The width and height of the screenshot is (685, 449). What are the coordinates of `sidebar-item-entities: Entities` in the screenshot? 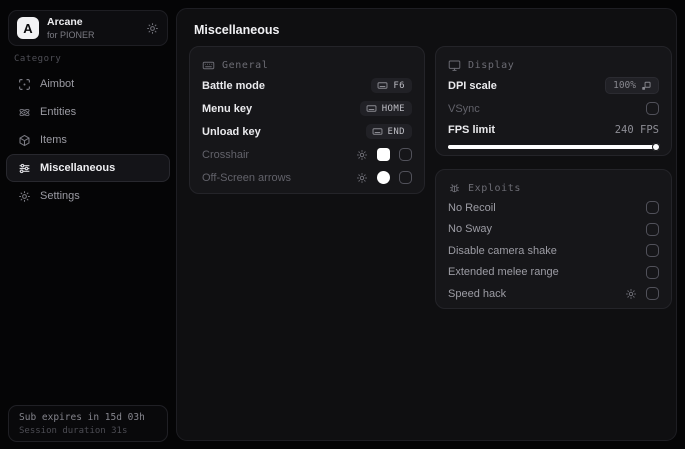 It's located at (88, 112).